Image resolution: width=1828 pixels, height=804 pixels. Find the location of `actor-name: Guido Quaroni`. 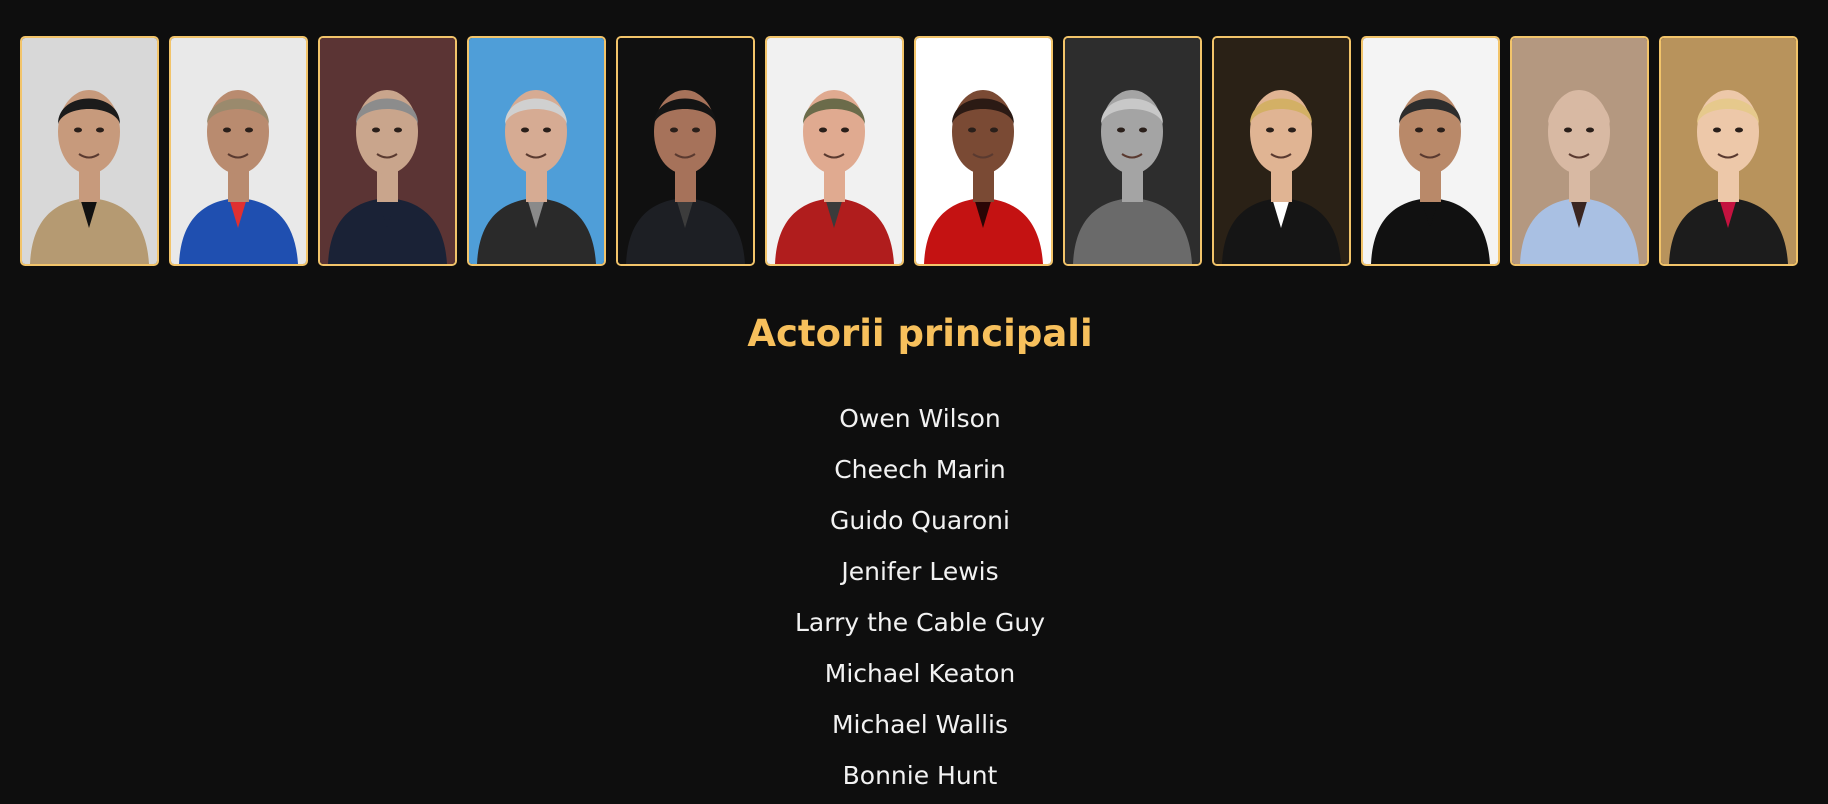

actor-name: Guido Quaroni is located at coordinates (914, 520).